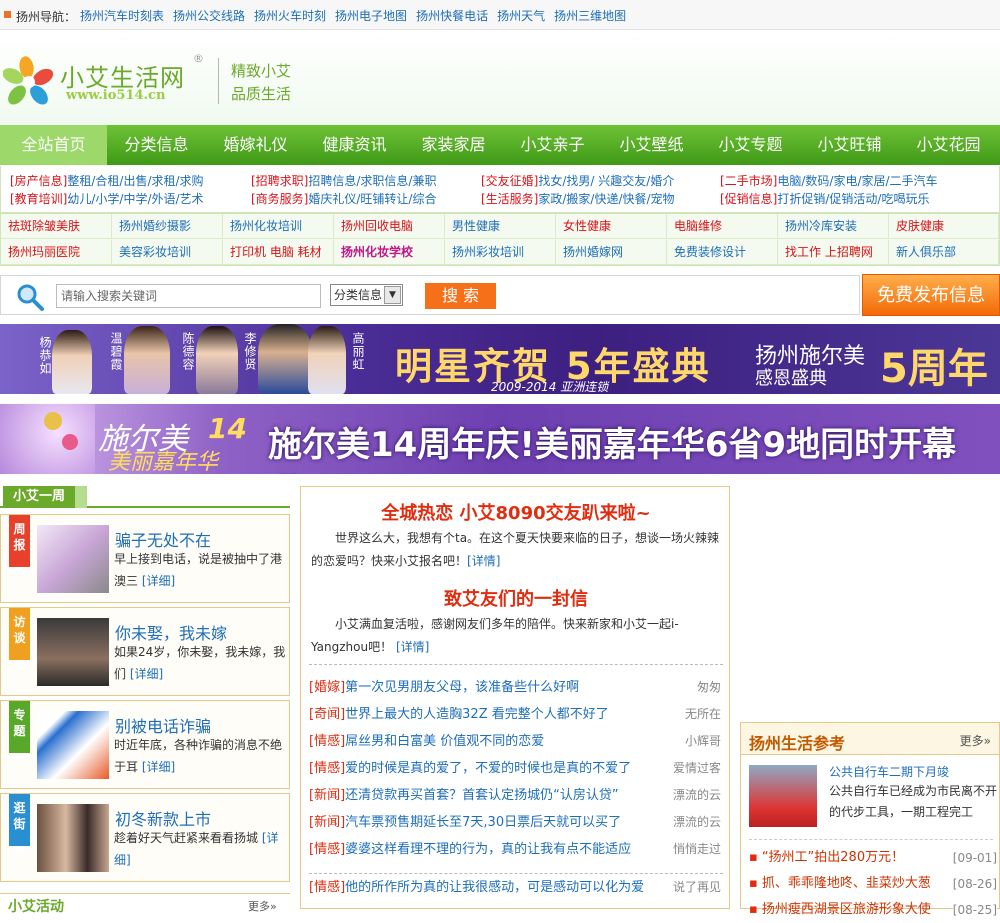  I want to click on news-item: [情感]屌丝男和白富美 价值观不同的恋爱 小辉哥, so click(516, 741).